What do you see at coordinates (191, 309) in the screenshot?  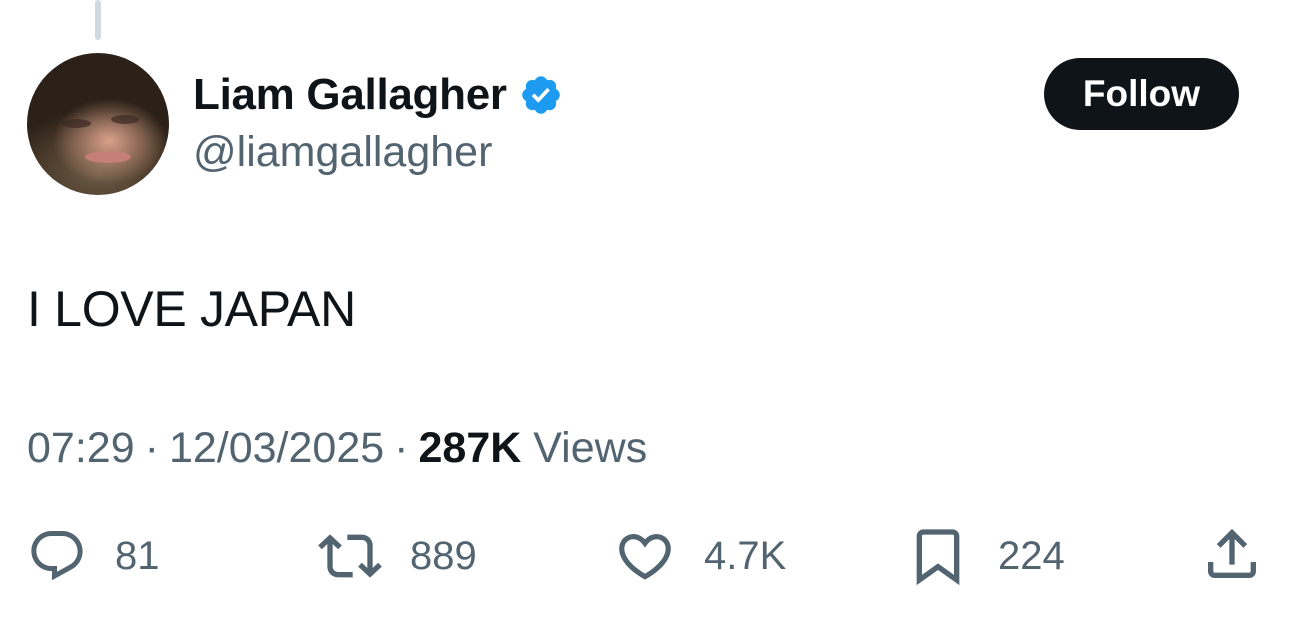 I see `tweet-text: I LOVE JAPAN` at bounding box center [191, 309].